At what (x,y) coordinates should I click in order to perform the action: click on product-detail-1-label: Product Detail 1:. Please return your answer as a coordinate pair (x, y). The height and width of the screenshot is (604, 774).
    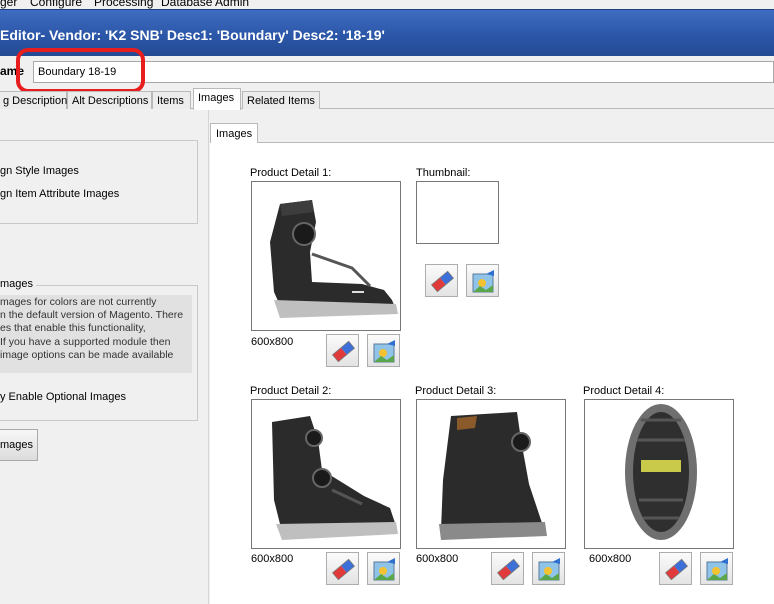
    Looking at the image, I should click on (291, 173).